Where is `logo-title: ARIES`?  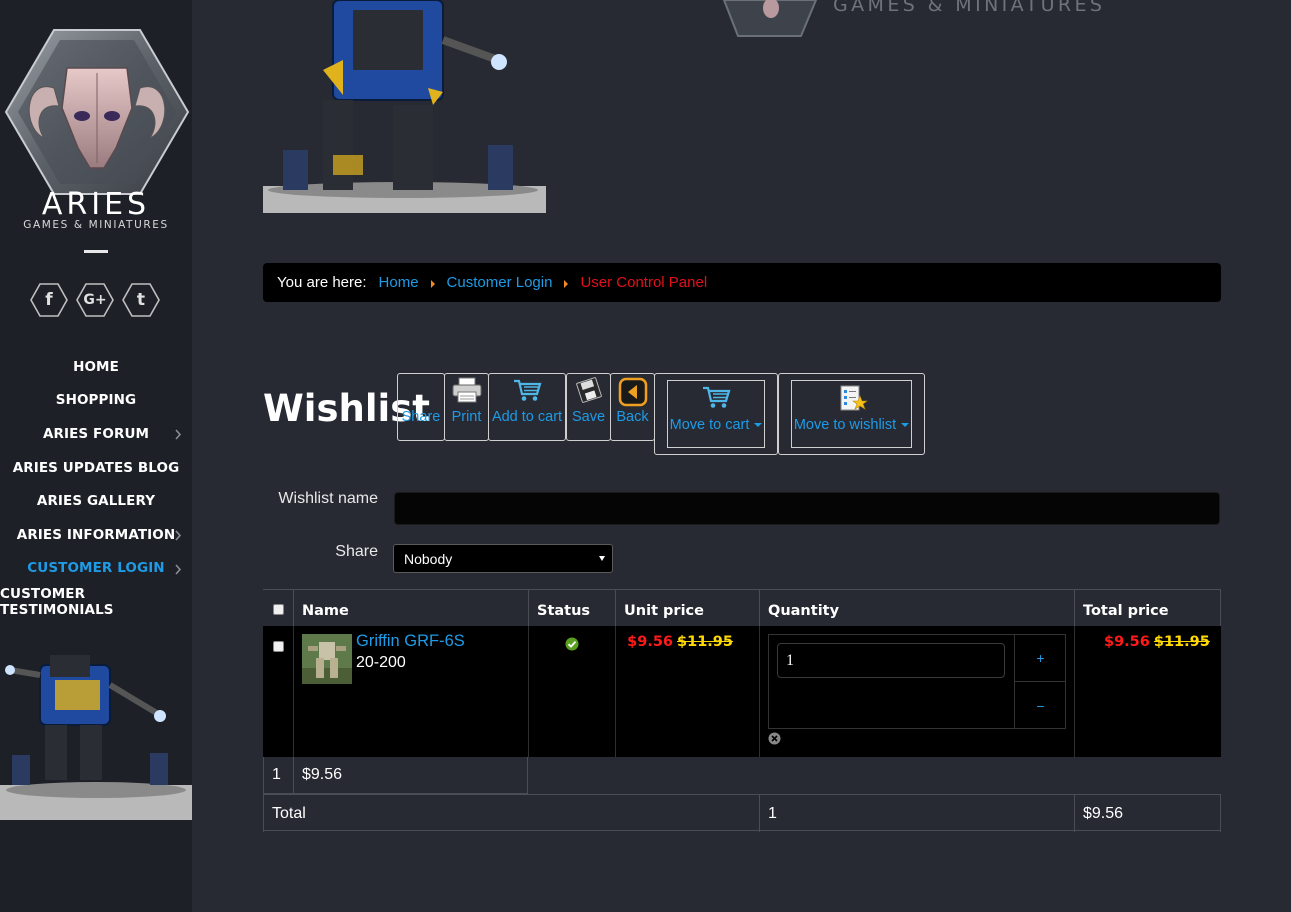 logo-title: ARIES is located at coordinates (96, 204).